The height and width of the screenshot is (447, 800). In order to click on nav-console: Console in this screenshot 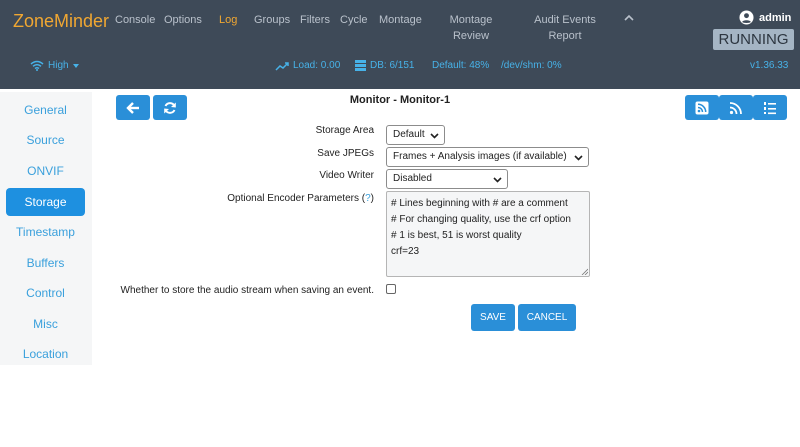, I will do `click(135, 20)`.